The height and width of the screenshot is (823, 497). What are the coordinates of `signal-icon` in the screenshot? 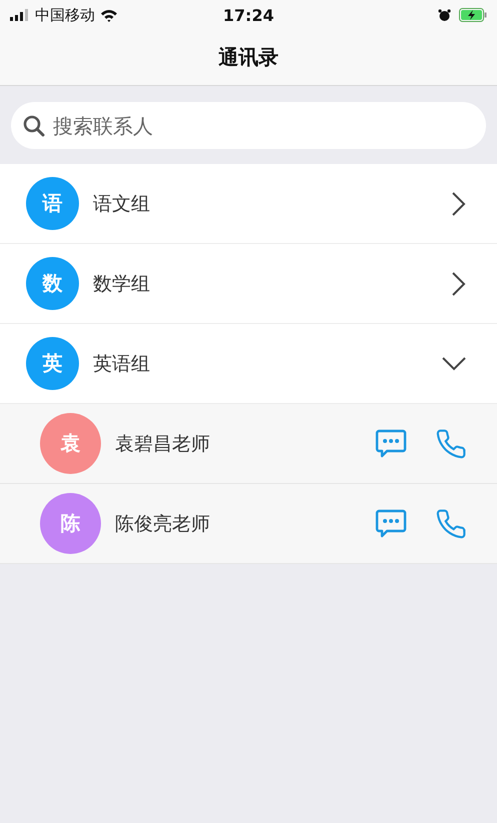 It's located at (20, 15).